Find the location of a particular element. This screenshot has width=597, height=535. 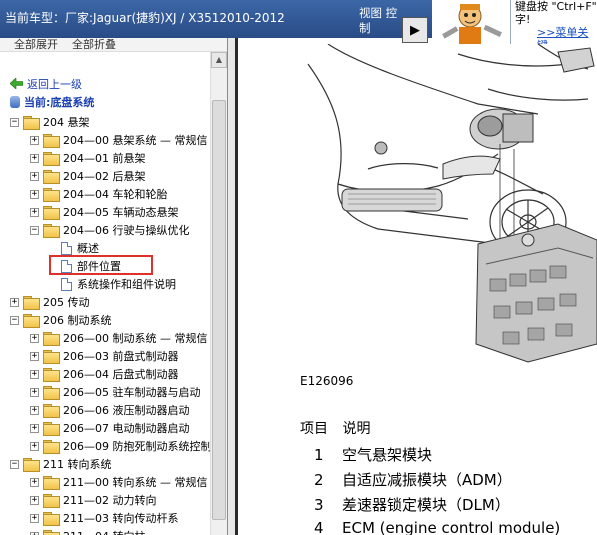

tree-folder-item: +204—04 车轮和轮胎 is located at coordinates (99, 194).